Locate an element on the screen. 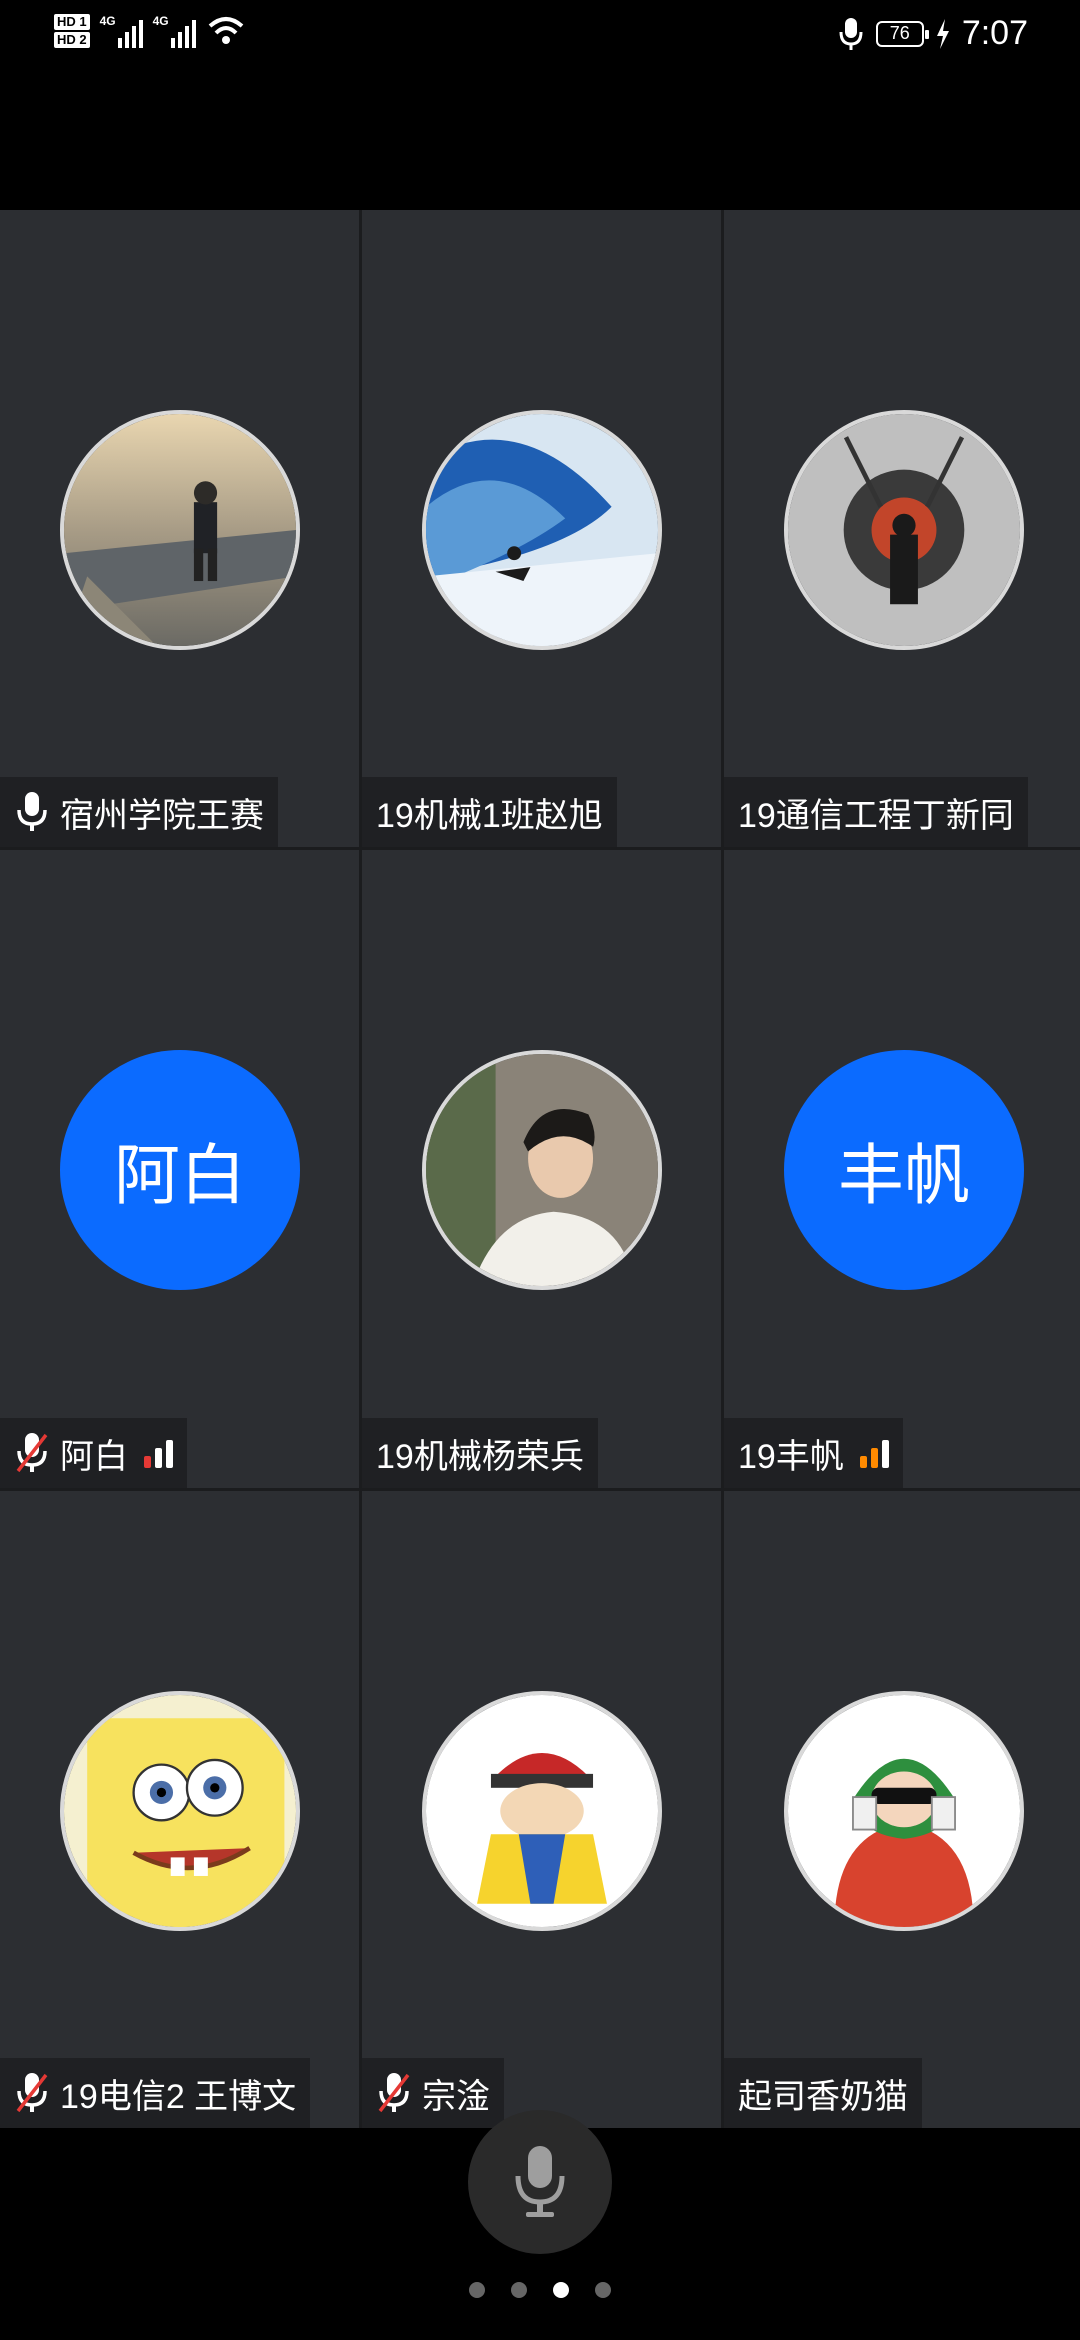  avatar-initials: 丰帆 is located at coordinates (904, 1175).